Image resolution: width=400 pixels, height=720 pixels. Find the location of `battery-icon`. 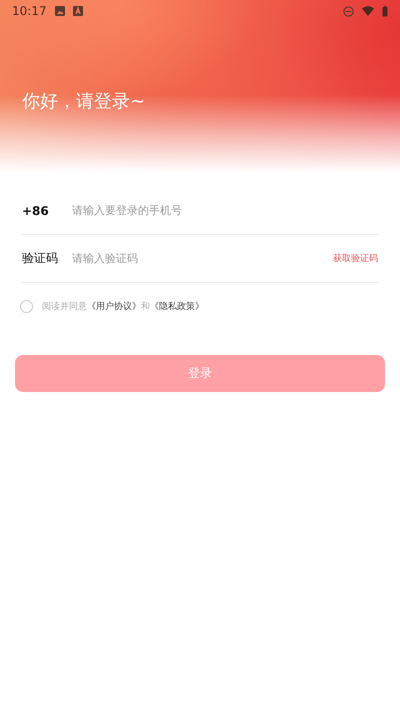

battery-icon is located at coordinates (385, 11).